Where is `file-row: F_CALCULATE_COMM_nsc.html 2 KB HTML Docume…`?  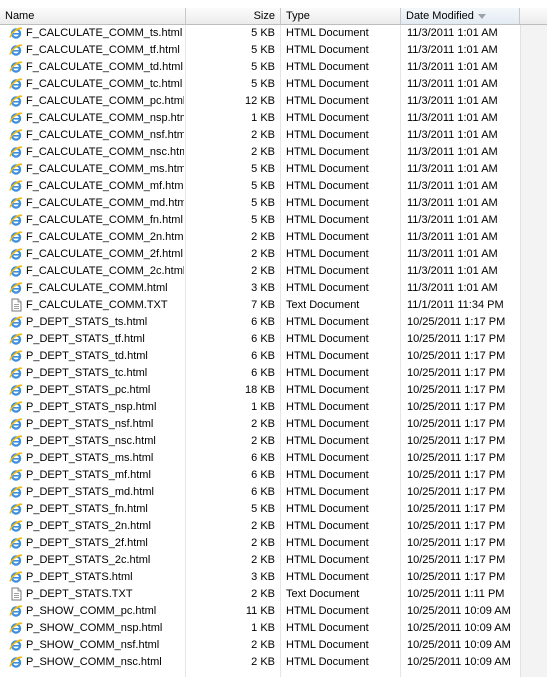
file-row: F_CALCULATE_COMM_nsc.html 2 KB HTML Docume… is located at coordinates (260, 152).